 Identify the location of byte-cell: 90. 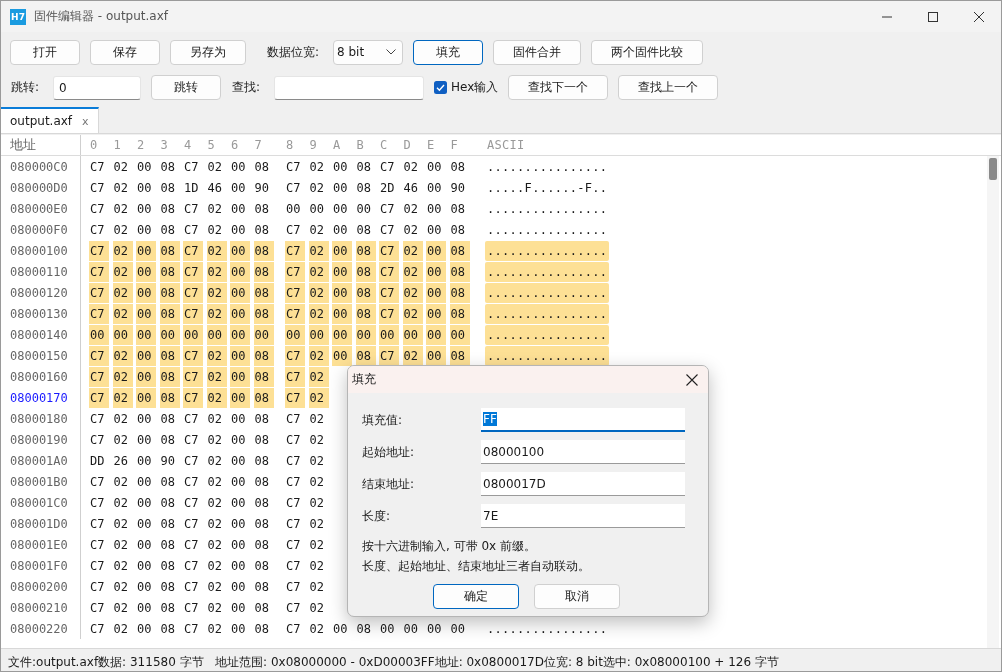
(169, 460).